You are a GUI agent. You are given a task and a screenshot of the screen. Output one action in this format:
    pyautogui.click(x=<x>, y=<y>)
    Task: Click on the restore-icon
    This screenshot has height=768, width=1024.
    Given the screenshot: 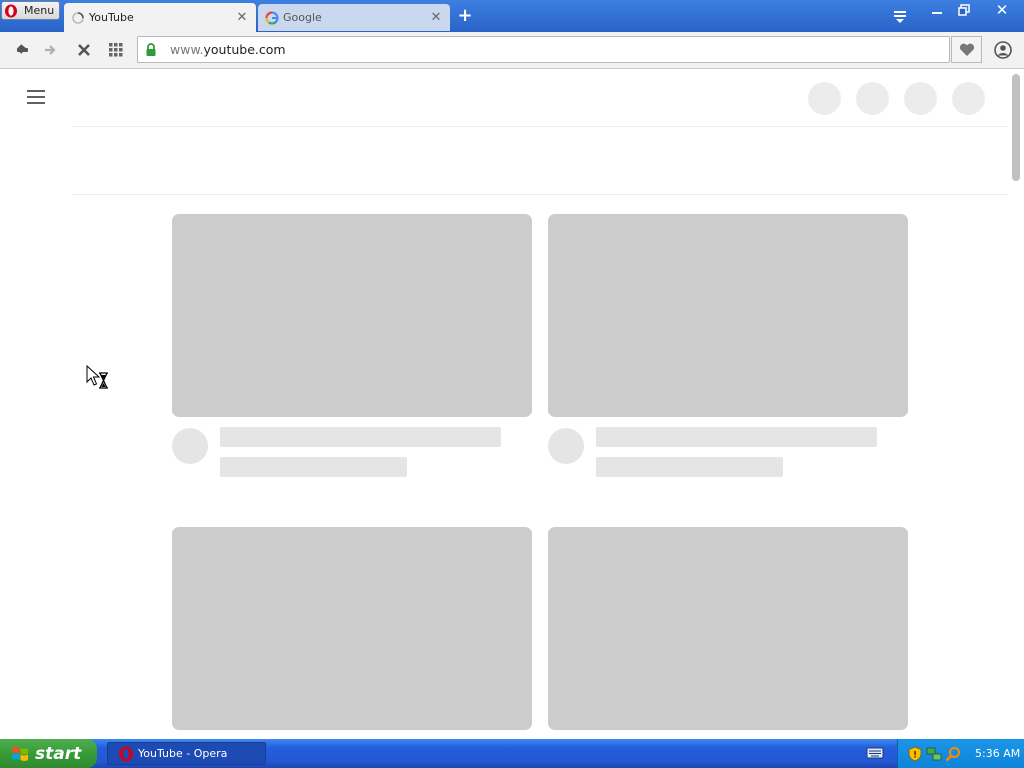 What is the action you would take?
    pyautogui.click(x=964, y=10)
    